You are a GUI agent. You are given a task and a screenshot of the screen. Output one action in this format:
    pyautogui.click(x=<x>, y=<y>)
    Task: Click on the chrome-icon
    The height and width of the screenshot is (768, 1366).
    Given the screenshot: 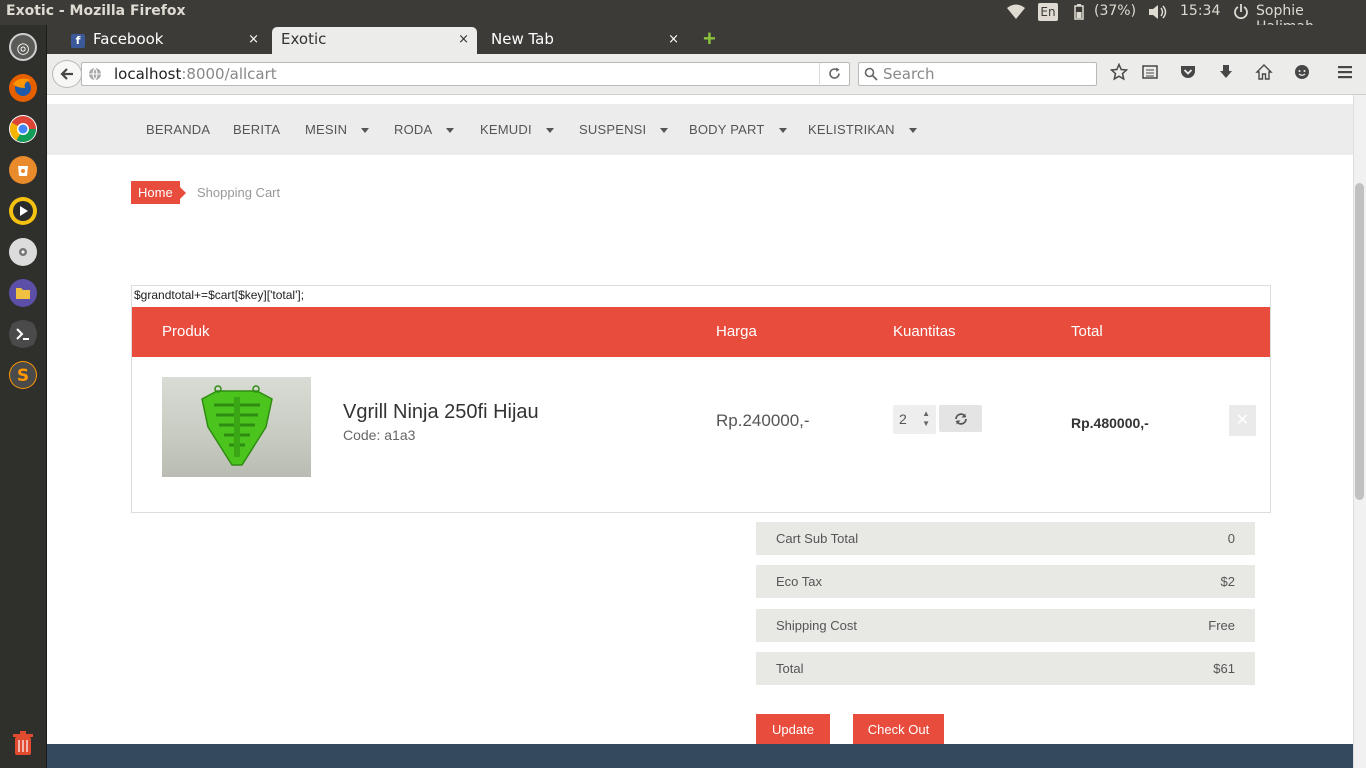 What is the action you would take?
    pyautogui.click(x=23, y=129)
    